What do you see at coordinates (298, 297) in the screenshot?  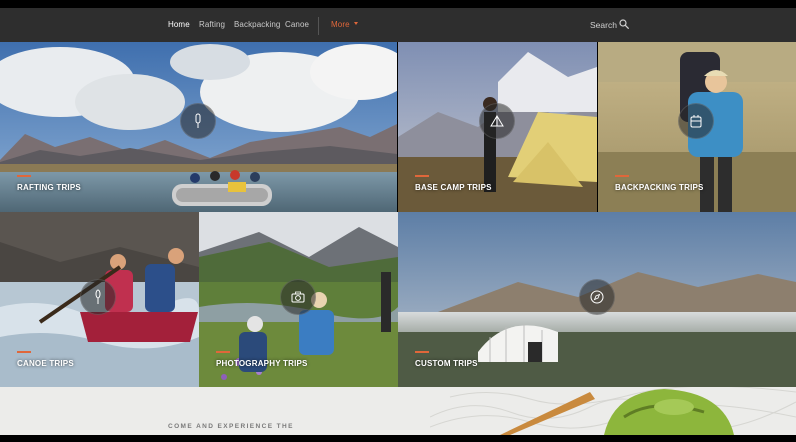 I see `camera-icon` at bounding box center [298, 297].